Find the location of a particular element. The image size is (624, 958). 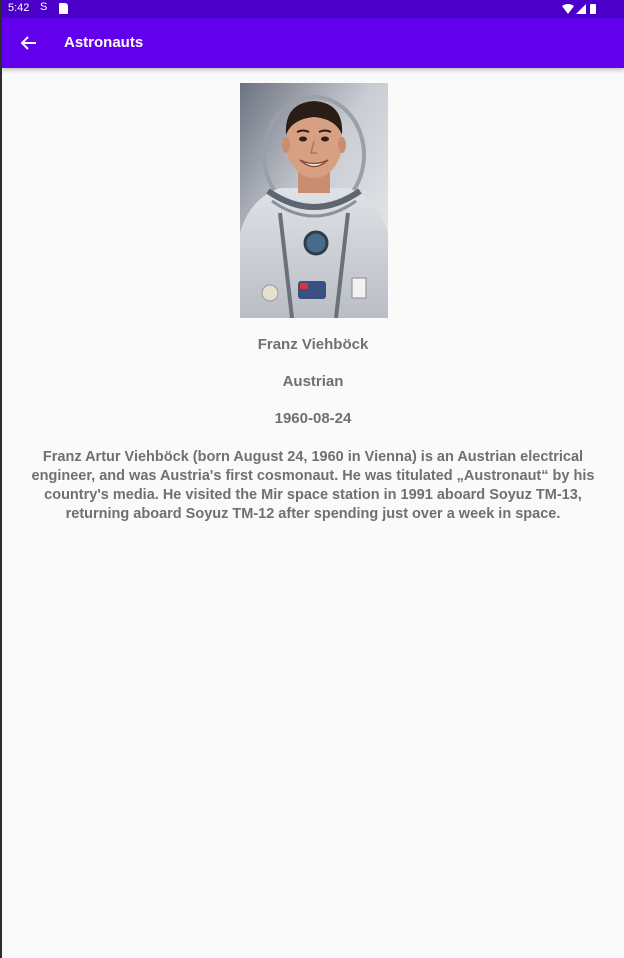

status-icons is located at coordinates (584, 9).